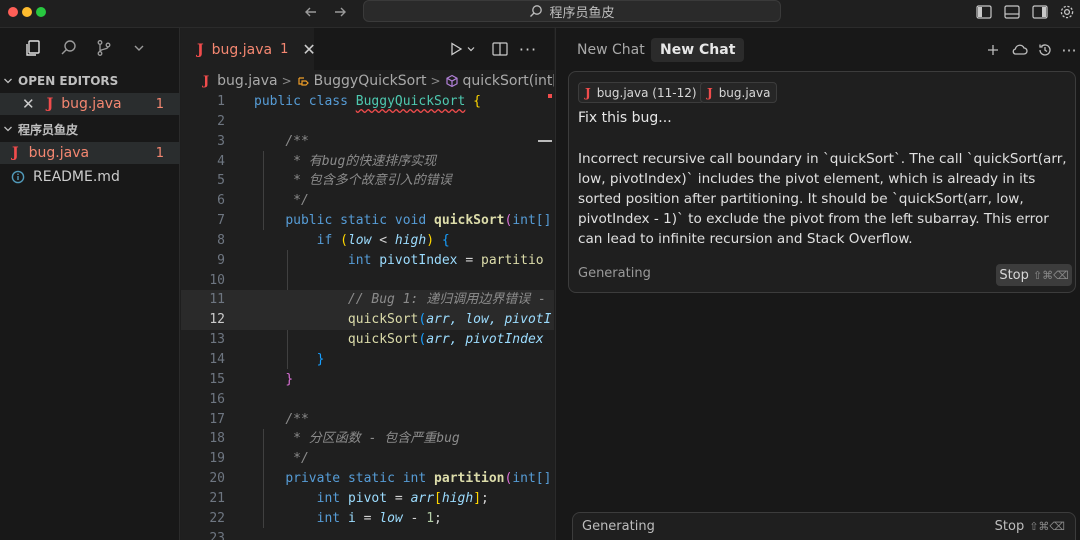 The height and width of the screenshot is (540, 1080). I want to click on file-item-bug-java: J bug.java 1, so click(90, 153).